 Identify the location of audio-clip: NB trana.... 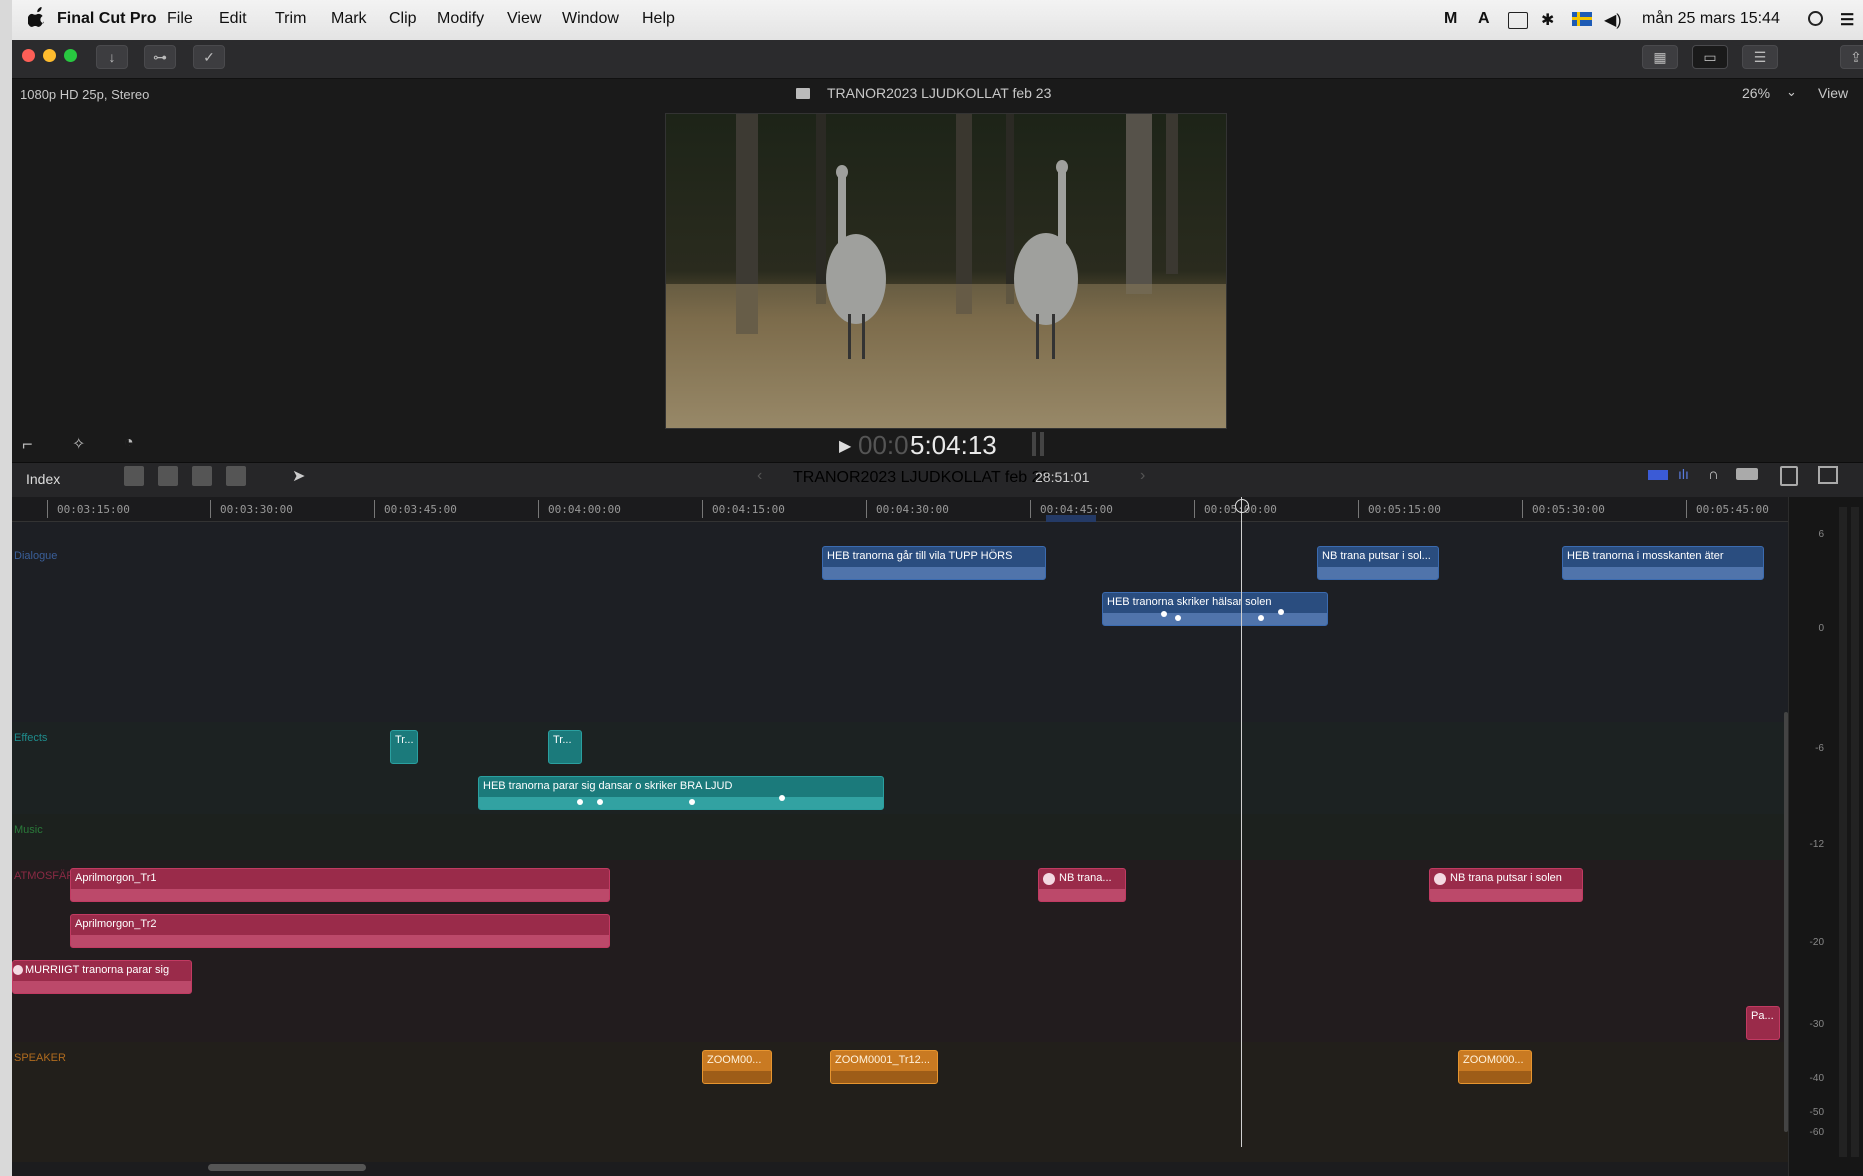
(1082, 885).